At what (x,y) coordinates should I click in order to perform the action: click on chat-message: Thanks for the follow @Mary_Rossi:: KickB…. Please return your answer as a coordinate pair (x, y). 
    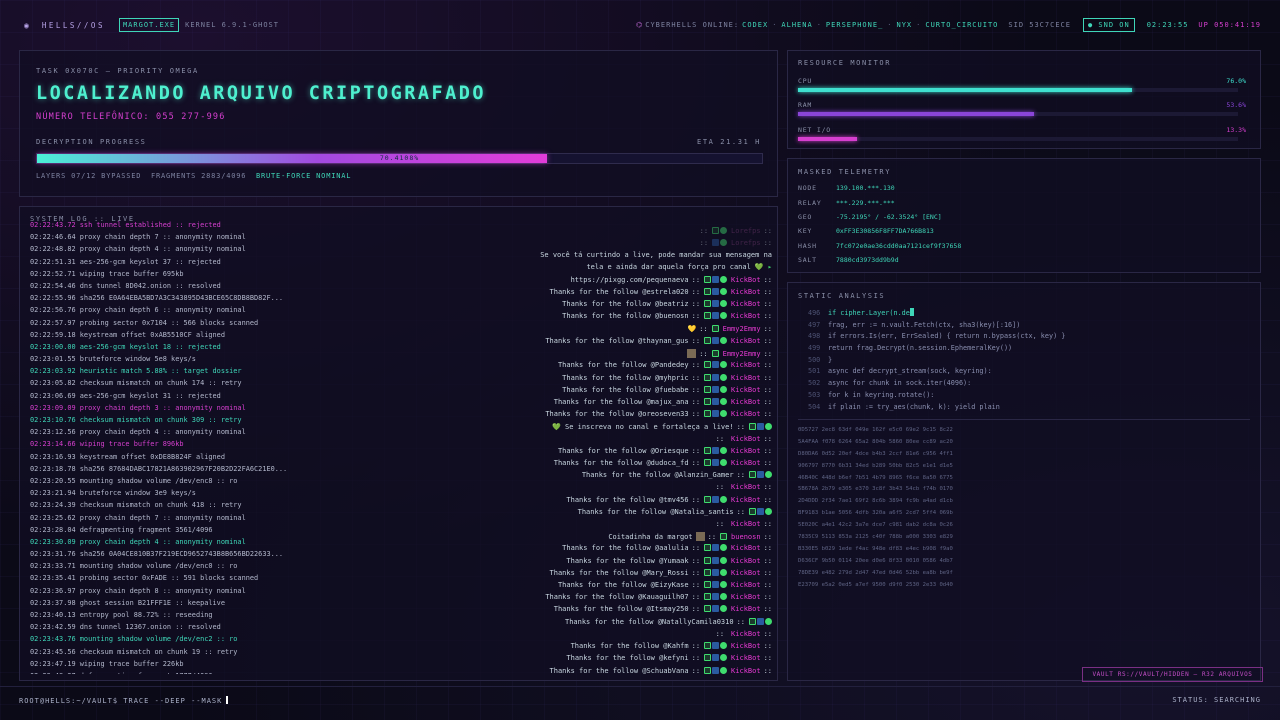
    Looking at the image, I should click on (661, 573).